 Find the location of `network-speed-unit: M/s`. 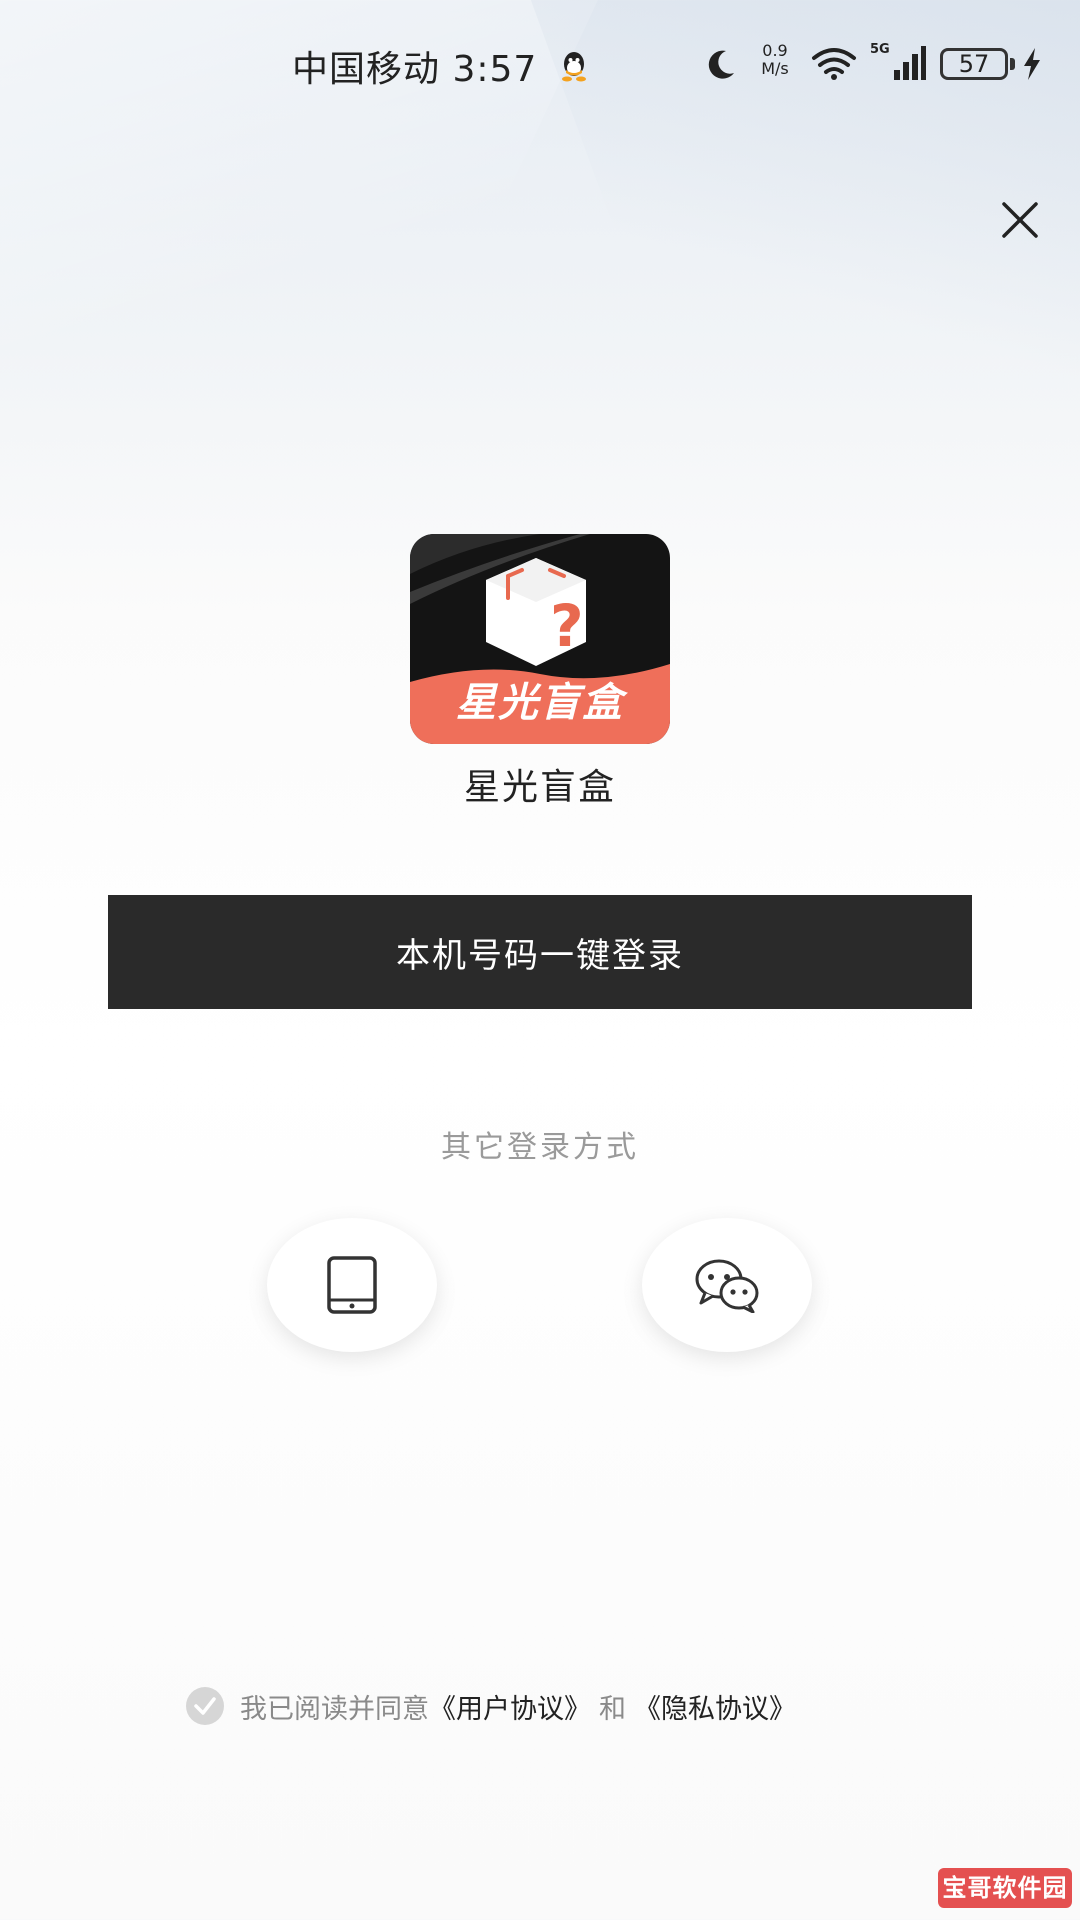

network-speed-unit: M/s is located at coordinates (775, 68).